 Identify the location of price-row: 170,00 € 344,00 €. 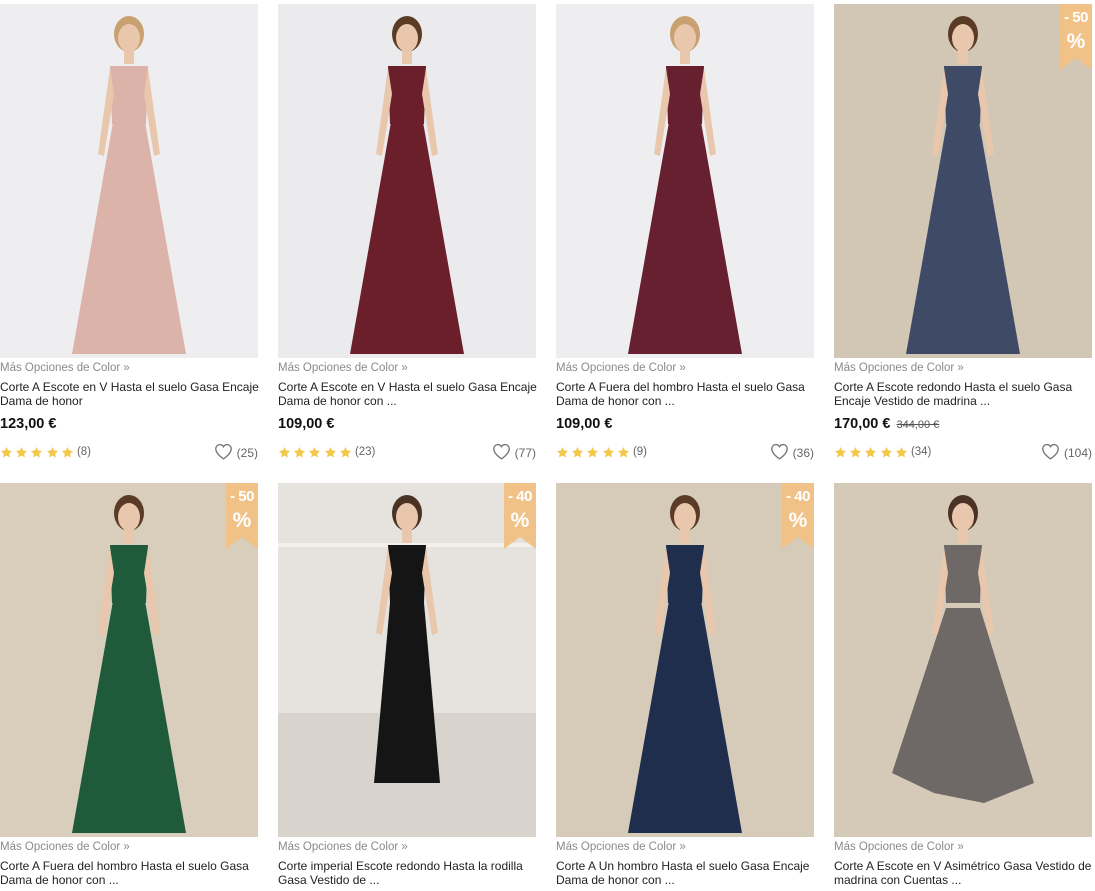
(886, 424).